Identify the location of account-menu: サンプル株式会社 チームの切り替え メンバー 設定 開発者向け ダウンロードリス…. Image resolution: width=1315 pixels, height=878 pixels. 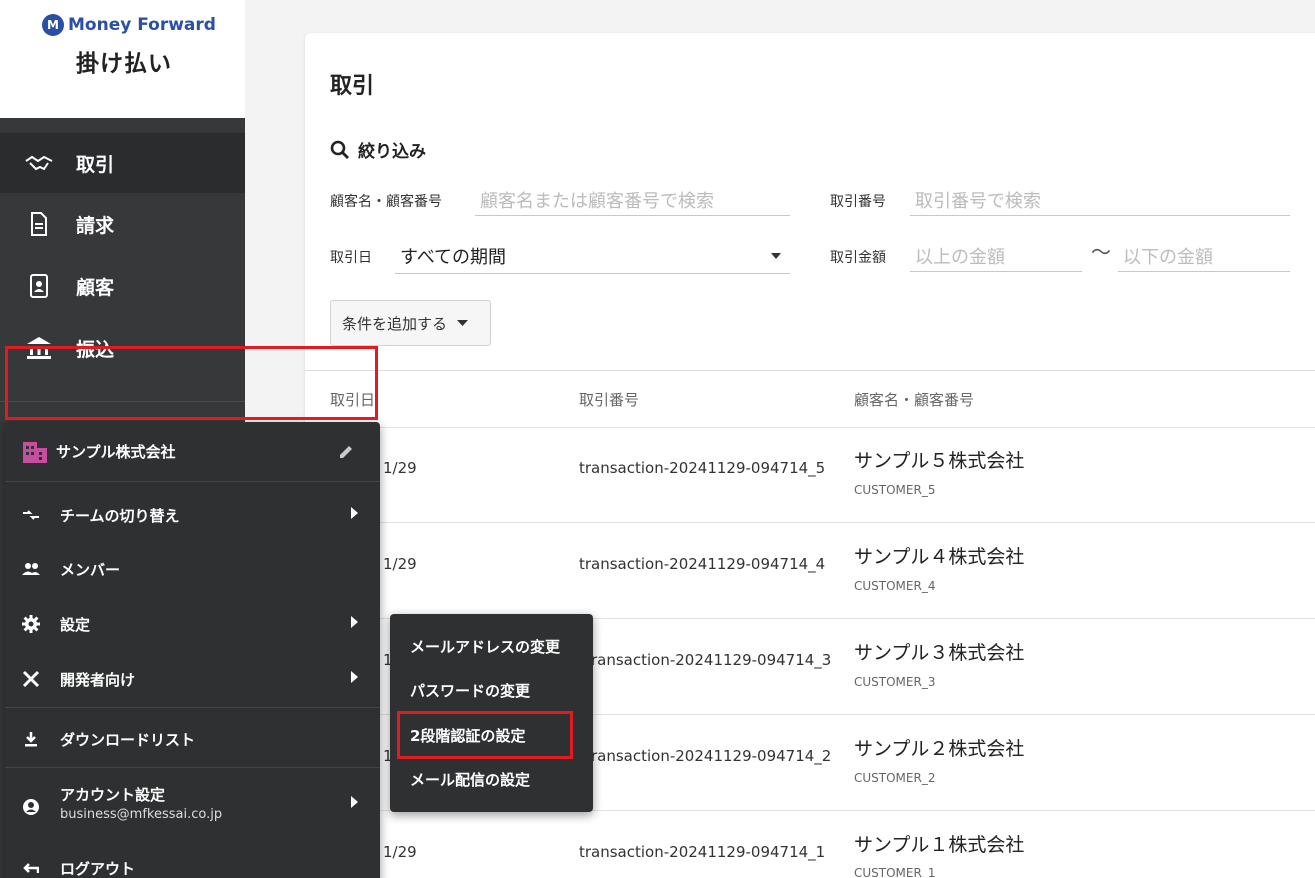
(192, 650).